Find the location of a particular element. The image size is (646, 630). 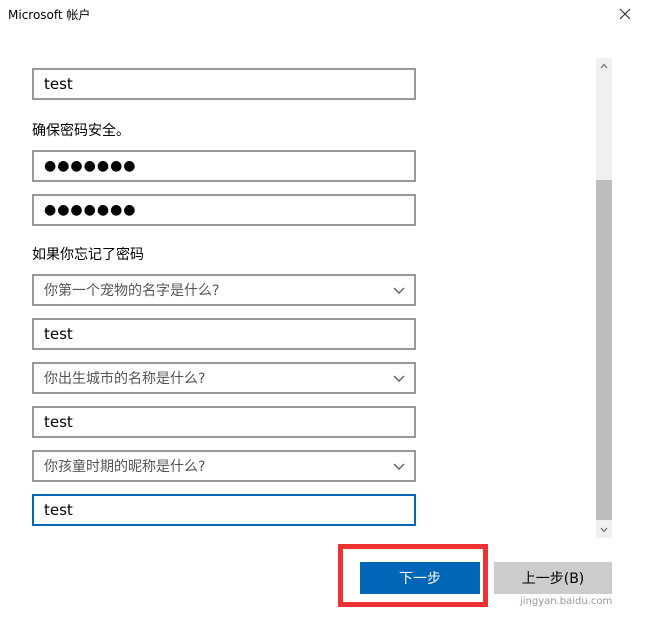

title-bar: Microsoft 帐户 is located at coordinates (323, 15).